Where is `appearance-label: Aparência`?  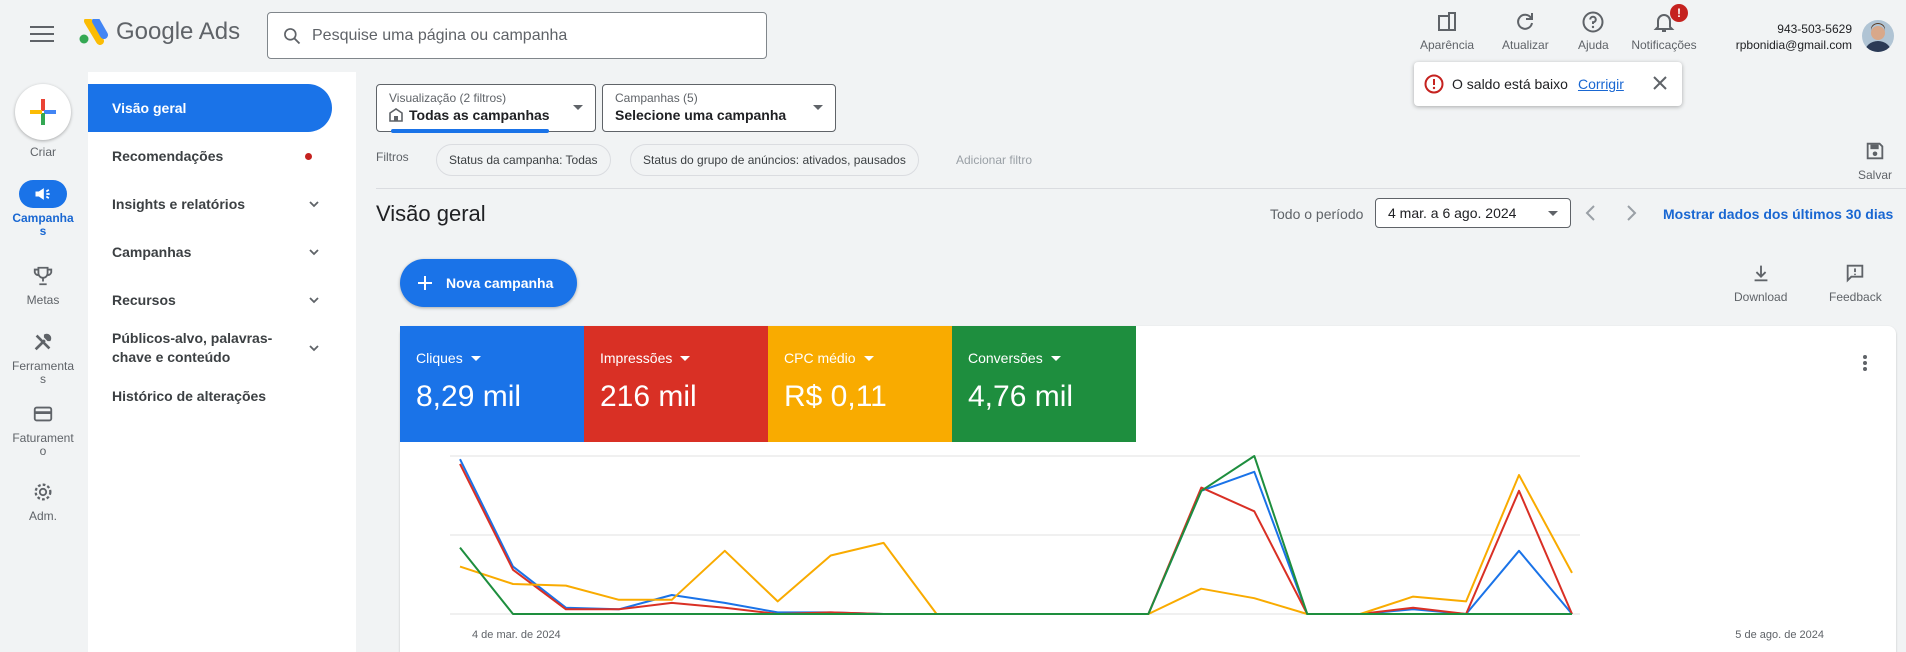
appearance-label: Aparência is located at coordinates (1447, 45).